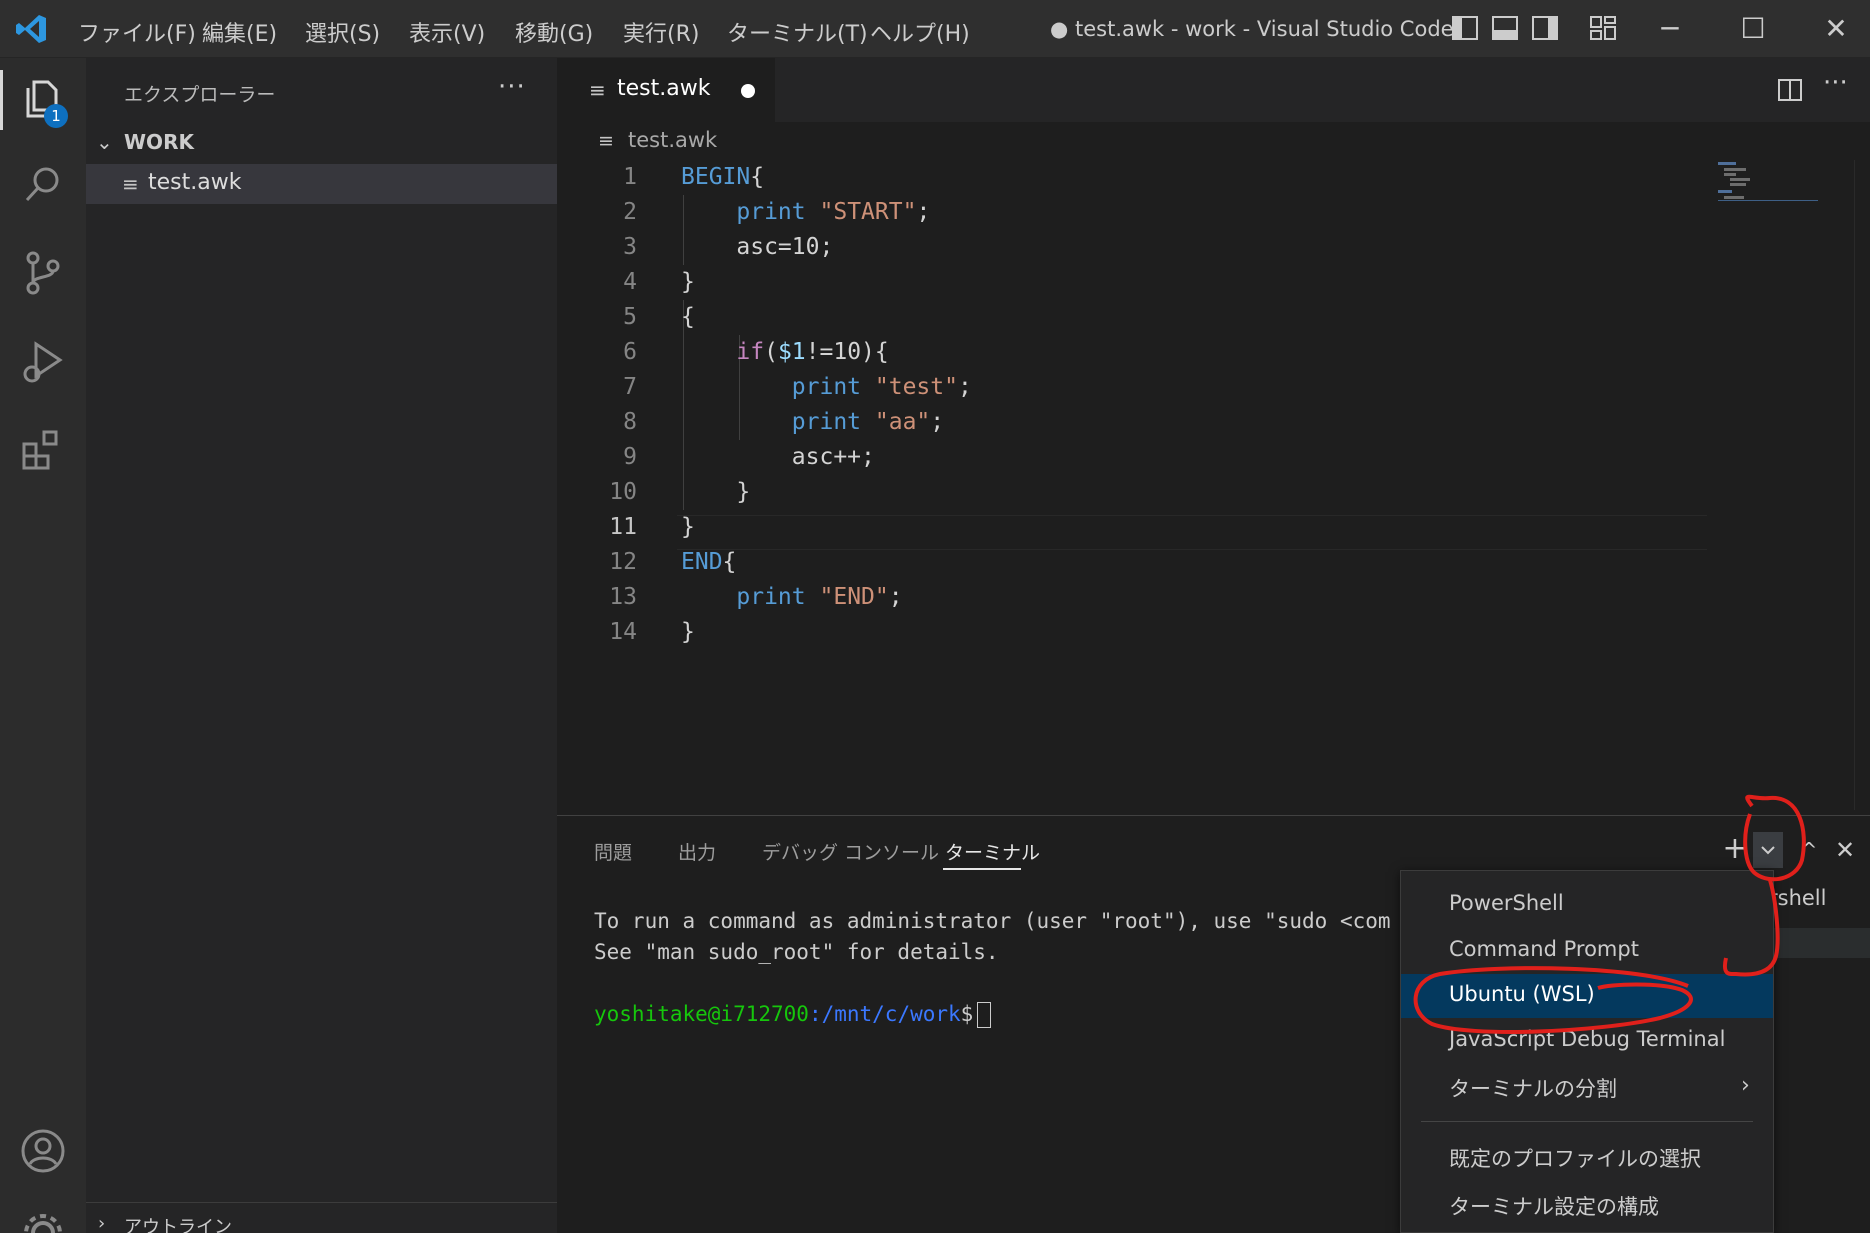 This screenshot has height=1233, width=1870. What do you see at coordinates (1798, 898) in the screenshot?
I see `terminal-list-label: rshell` at bounding box center [1798, 898].